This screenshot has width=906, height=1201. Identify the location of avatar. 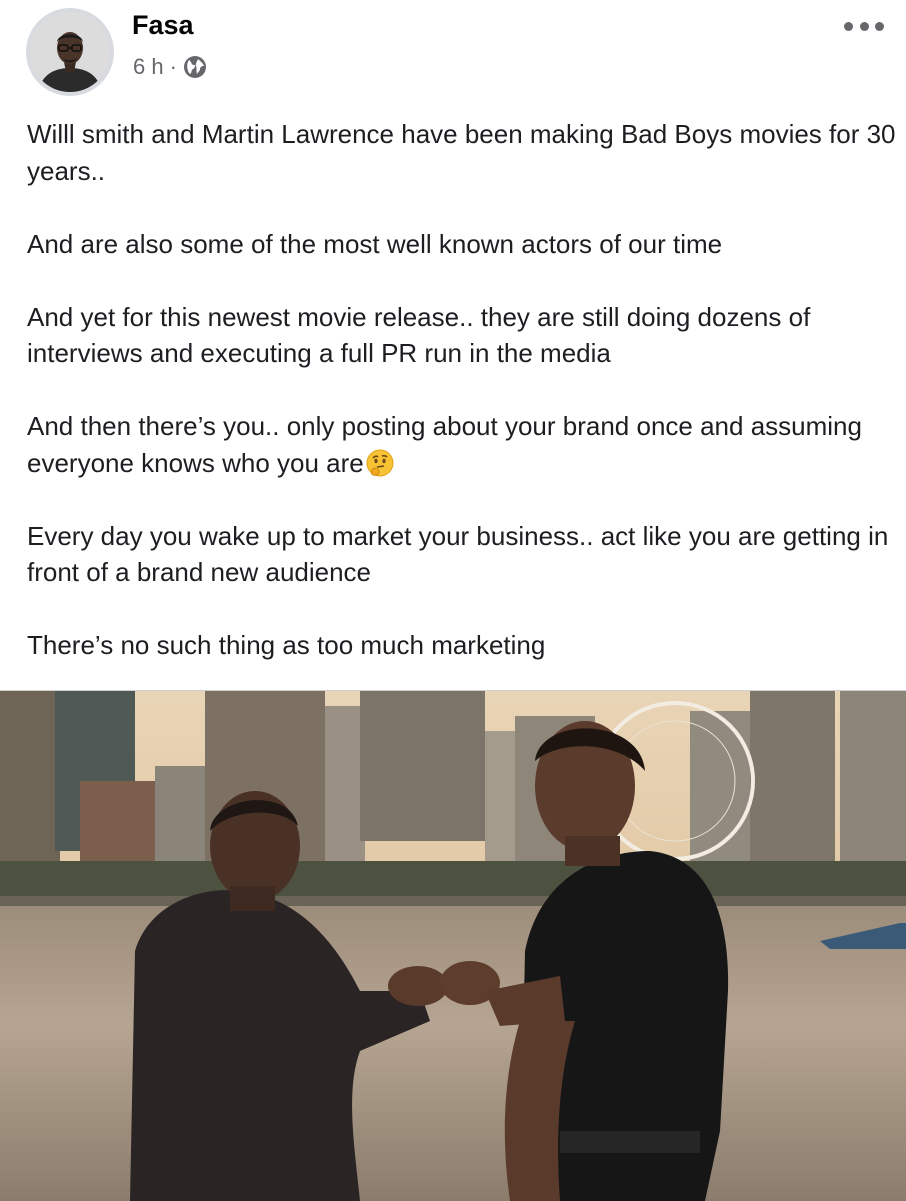
(70, 52).